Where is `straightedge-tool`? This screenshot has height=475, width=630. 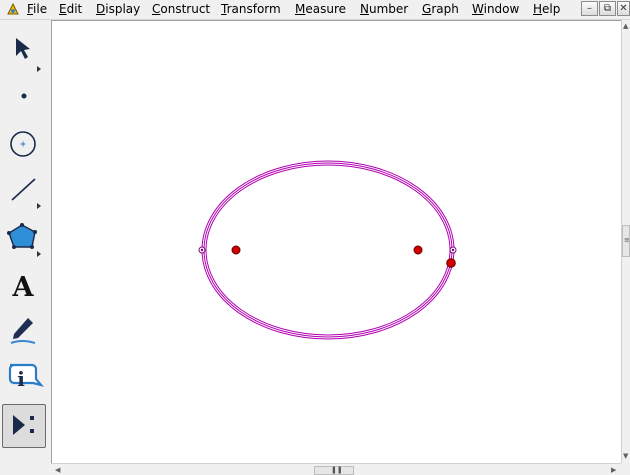
straightedge-tool is located at coordinates (24, 190).